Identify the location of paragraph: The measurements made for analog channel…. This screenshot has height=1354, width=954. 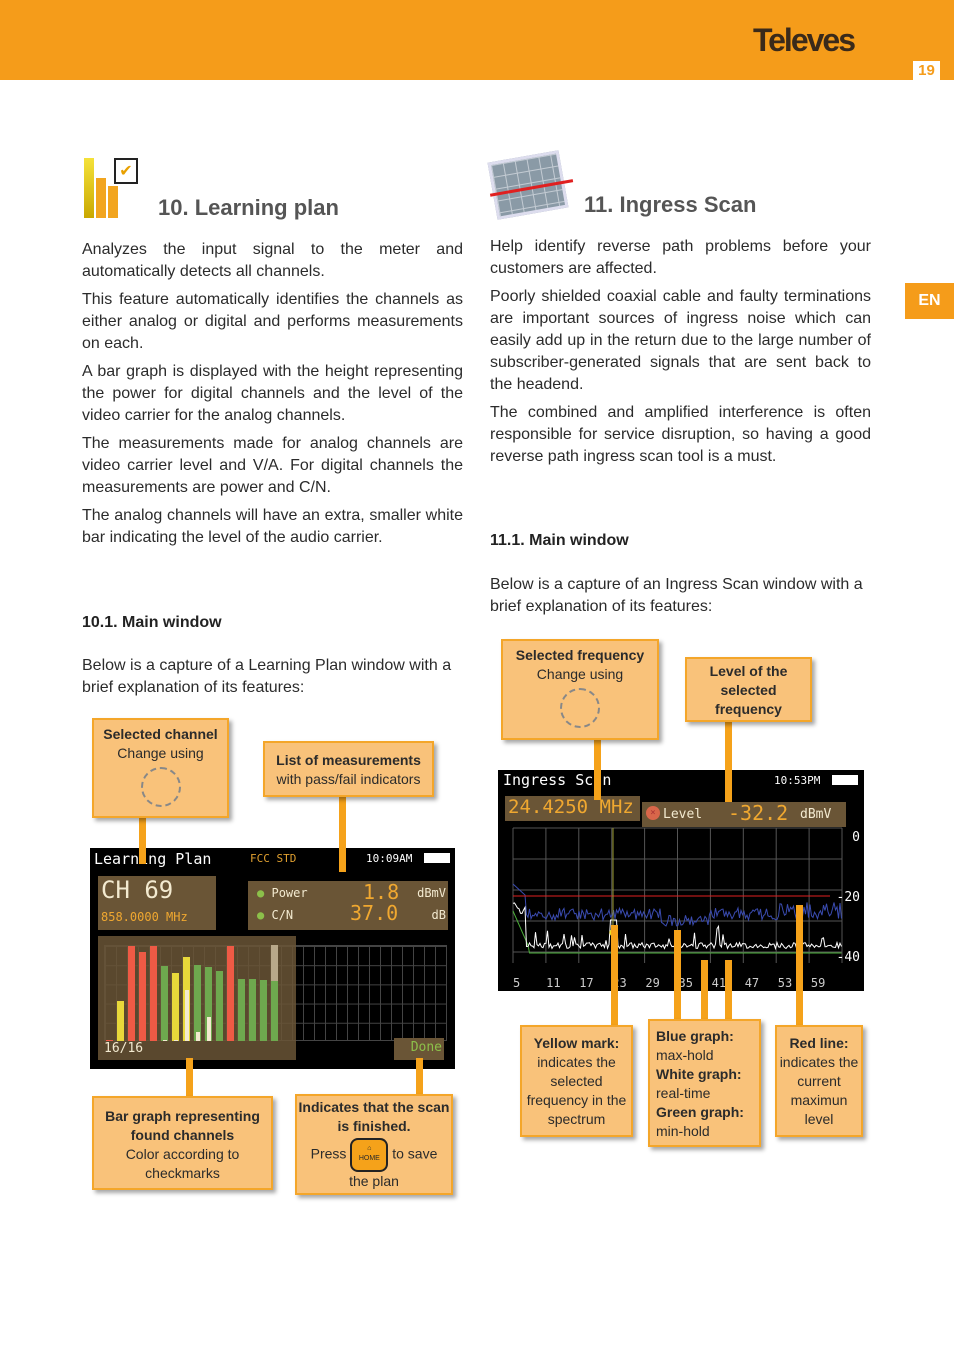
(272, 465).